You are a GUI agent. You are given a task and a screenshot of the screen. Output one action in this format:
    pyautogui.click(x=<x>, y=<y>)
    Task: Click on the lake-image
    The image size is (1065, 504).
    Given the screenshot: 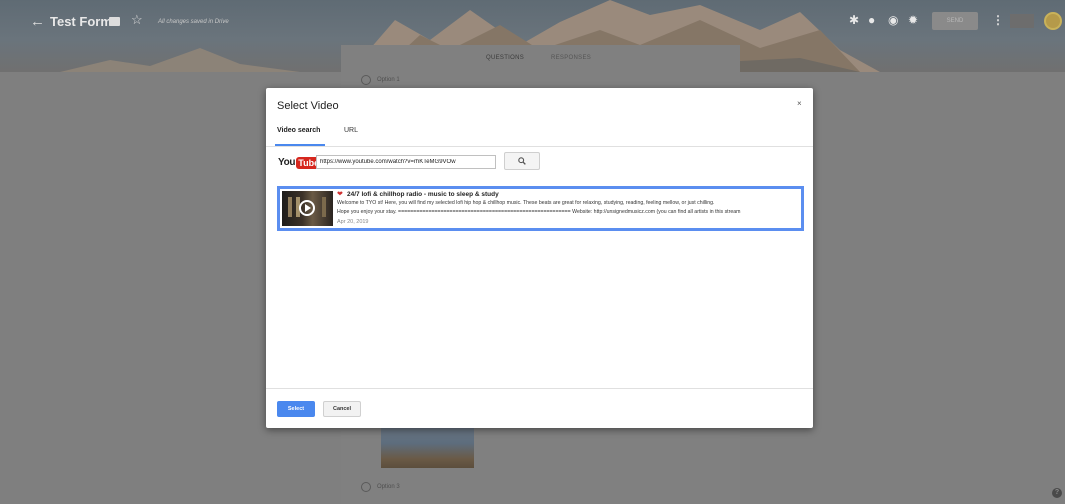 What is the action you would take?
    pyautogui.click(x=427, y=445)
    